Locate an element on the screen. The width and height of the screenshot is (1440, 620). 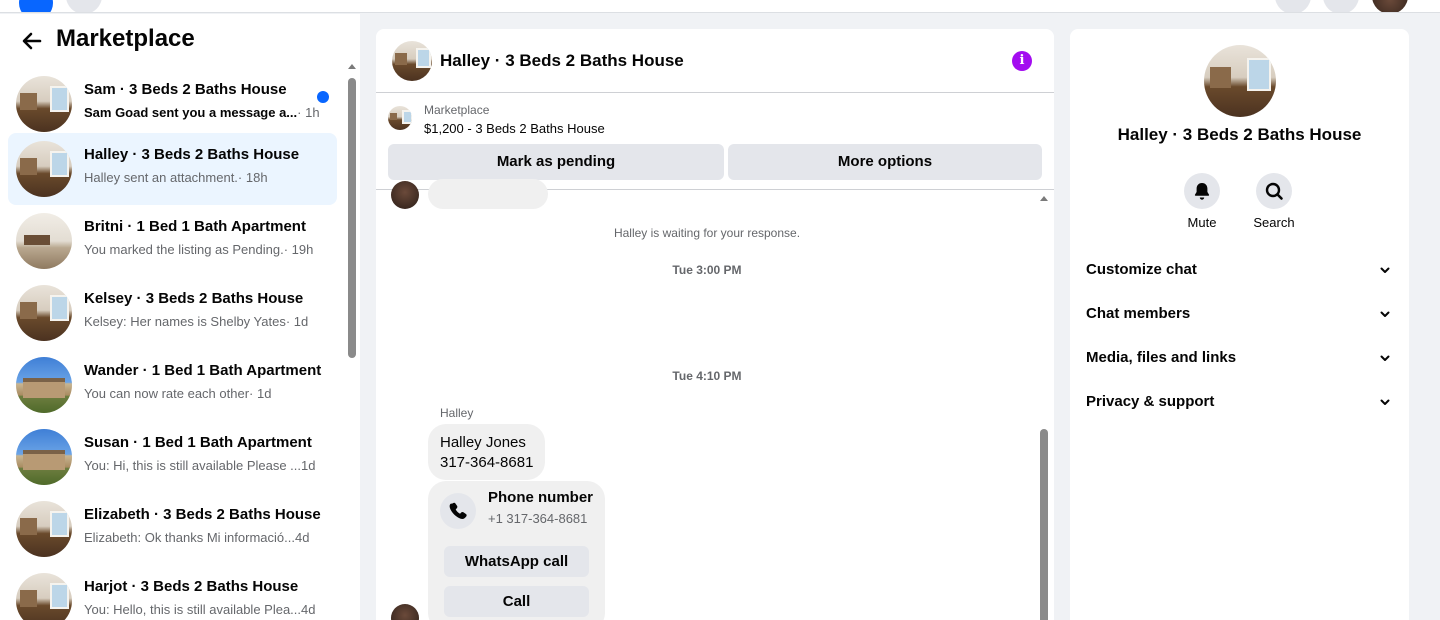
unread-indicator is located at coordinates (323, 97).